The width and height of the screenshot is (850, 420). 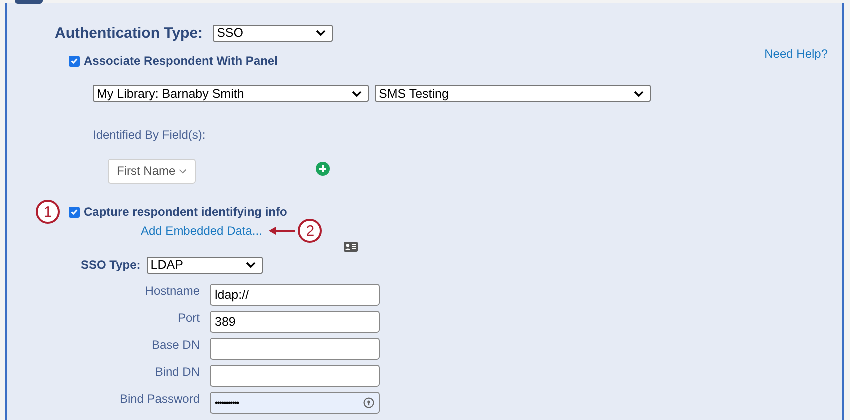 I want to click on help-link: Need Help?, so click(x=796, y=54).